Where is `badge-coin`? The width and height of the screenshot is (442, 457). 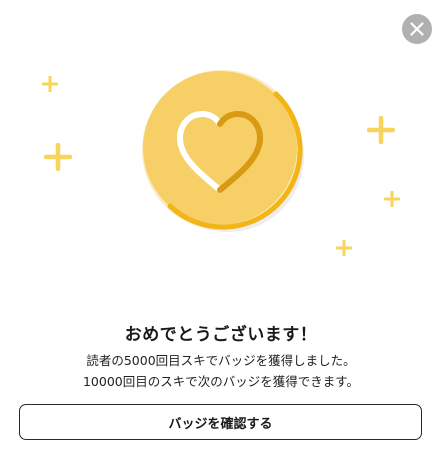
badge-coin is located at coordinates (223, 151).